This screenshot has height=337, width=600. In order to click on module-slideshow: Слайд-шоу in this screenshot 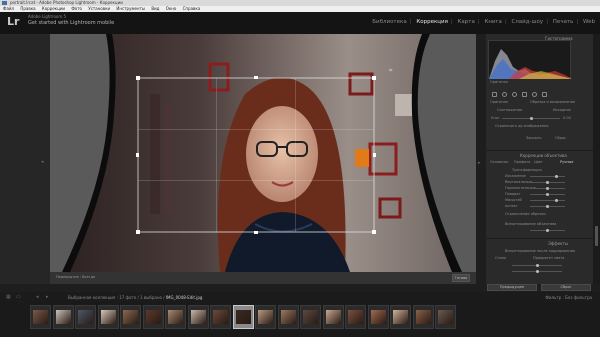, I will do `click(527, 22)`.